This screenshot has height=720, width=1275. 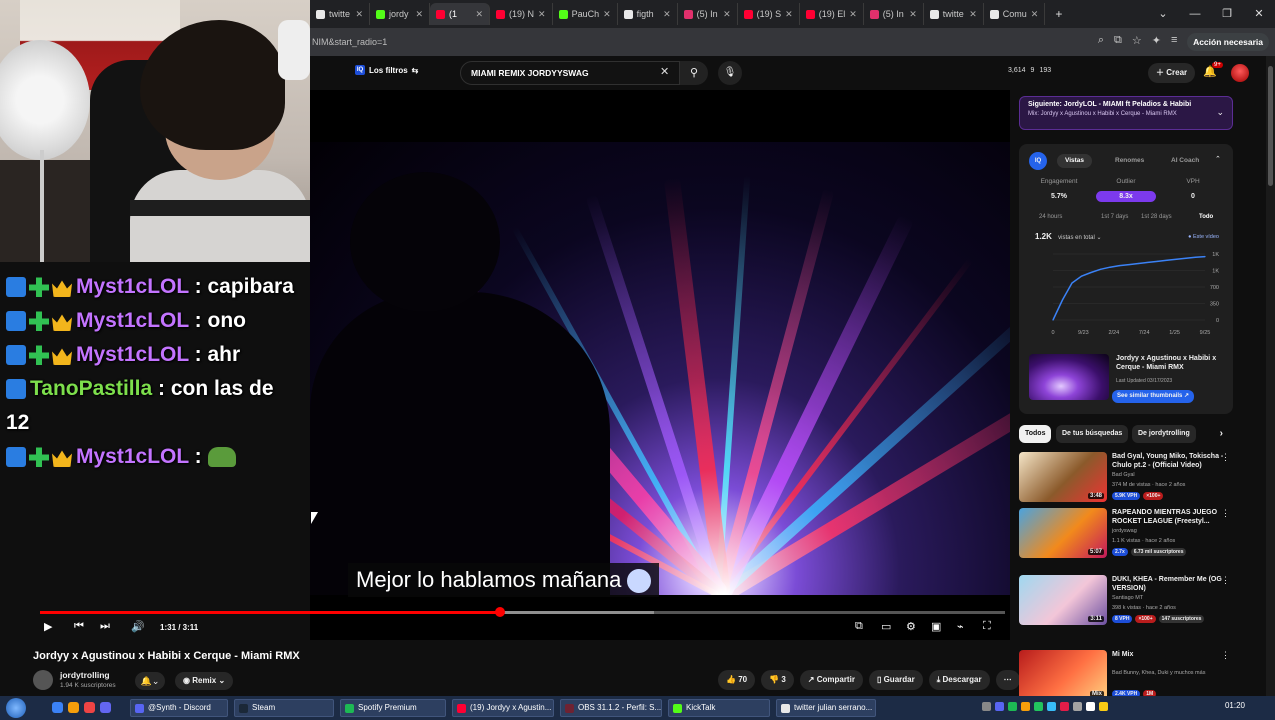 What do you see at coordinates (1123, 475) in the screenshot?
I see `video-channel: Bad Gyal` at bounding box center [1123, 475].